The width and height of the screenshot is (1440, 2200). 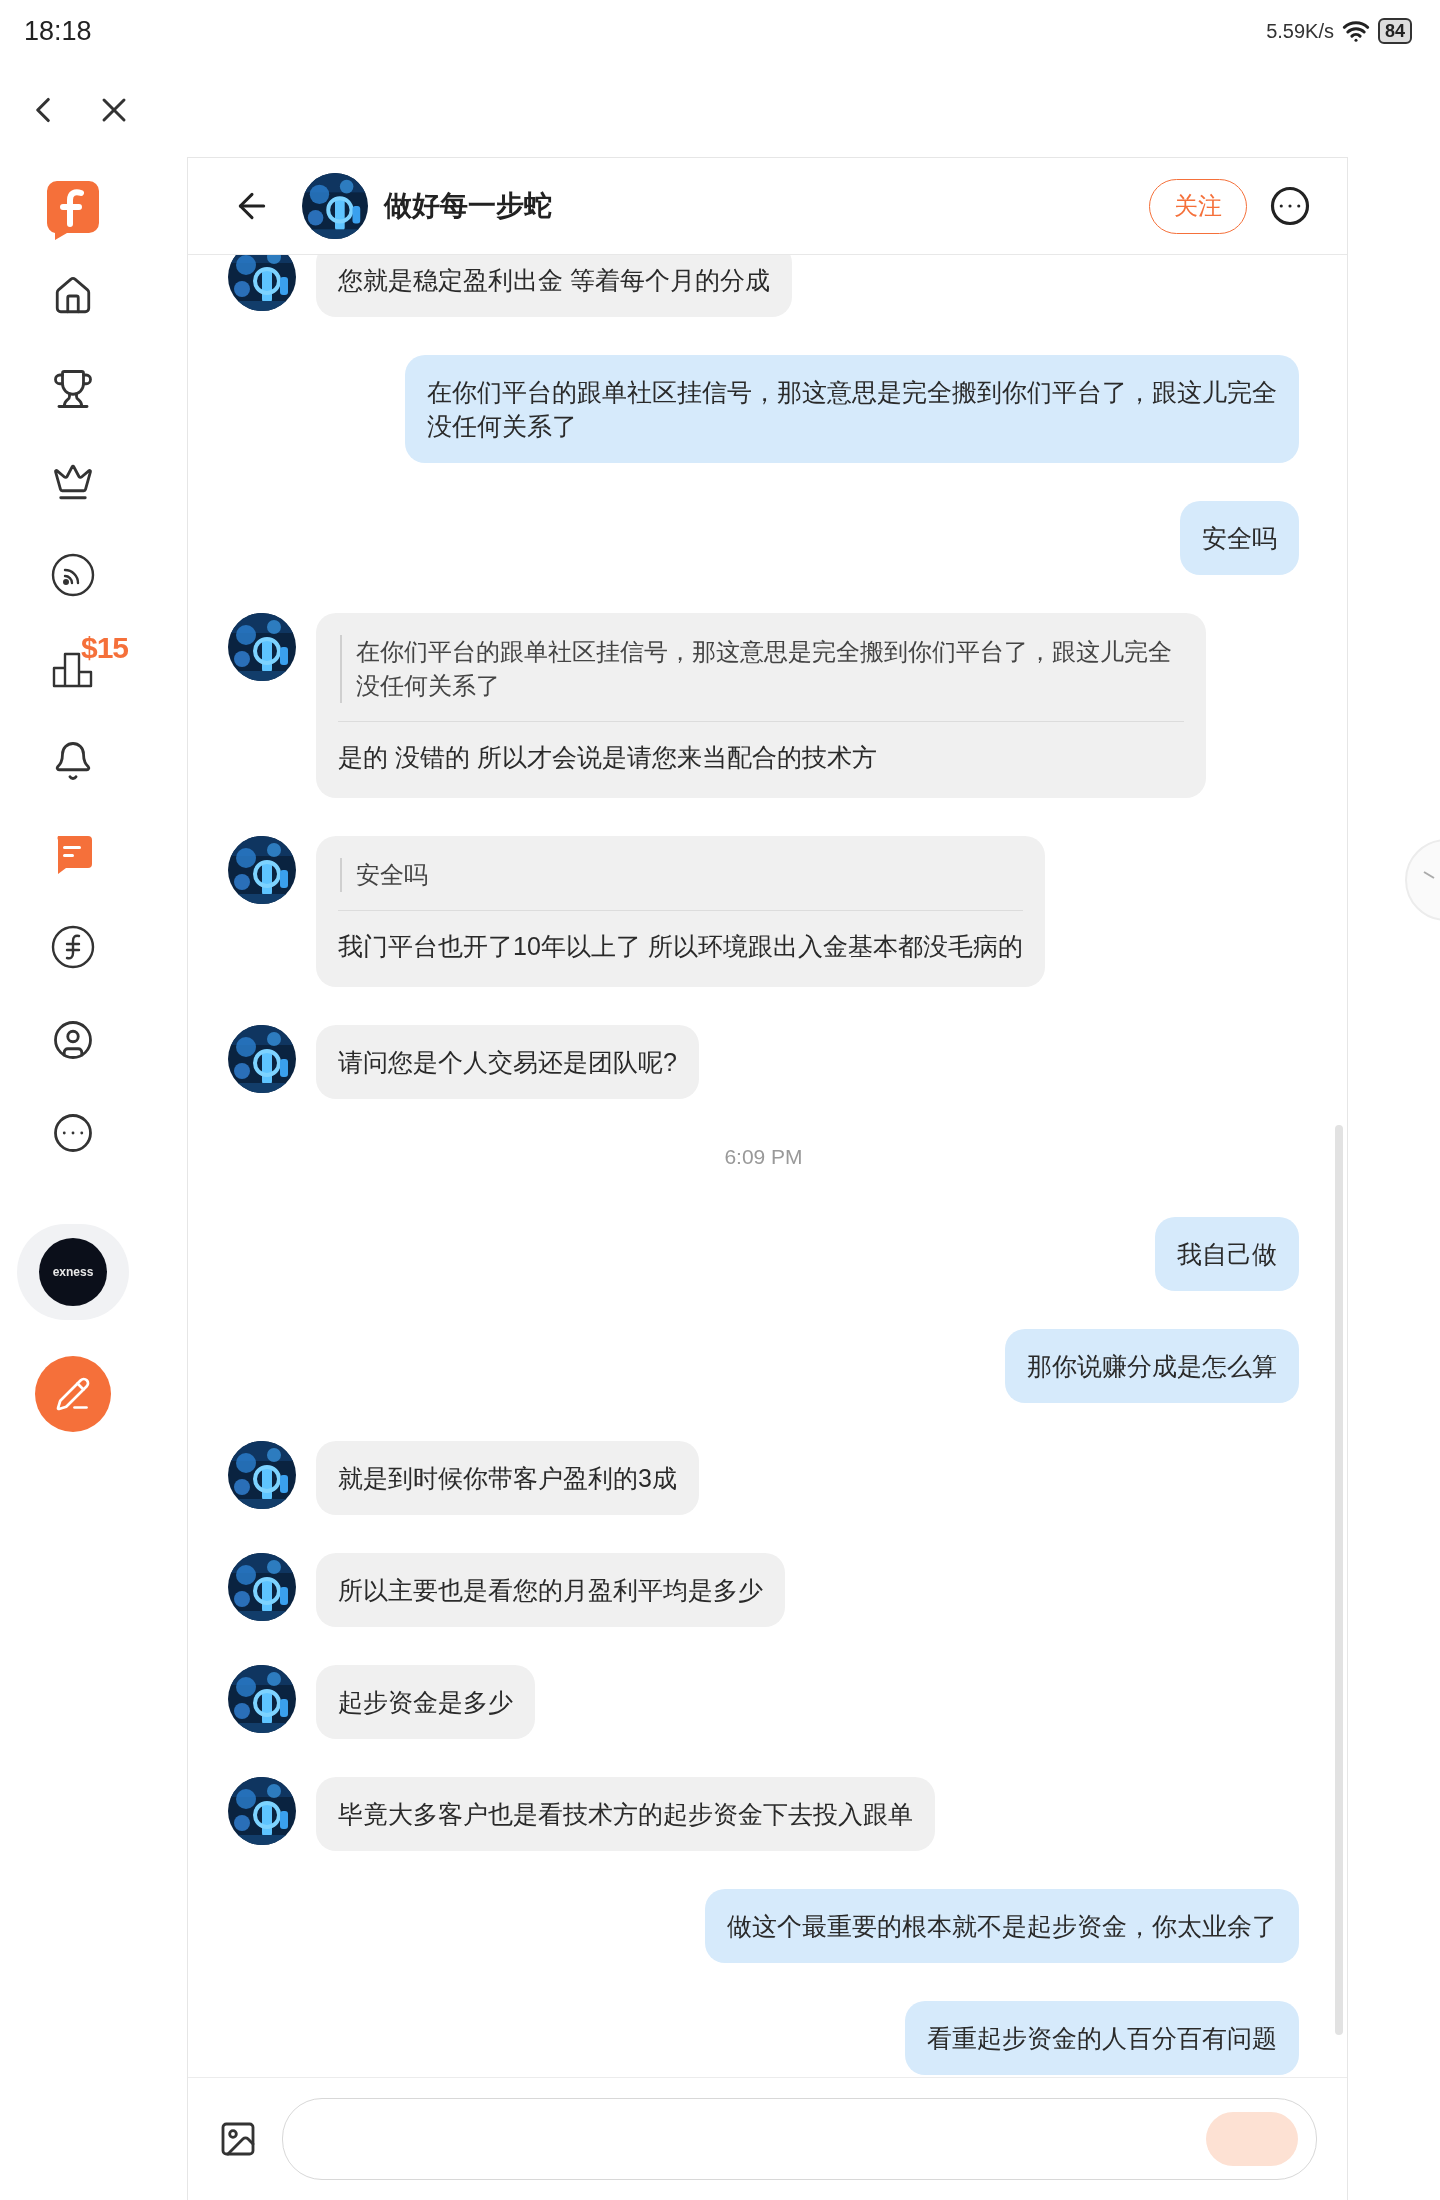 What do you see at coordinates (1300, 31) in the screenshot?
I see `network-speed: 5.59K/s` at bounding box center [1300, 31].